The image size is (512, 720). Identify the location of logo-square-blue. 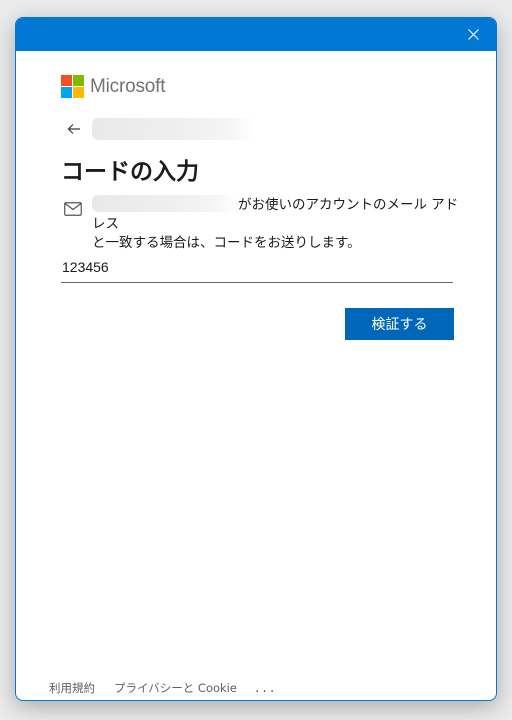
(66, 92).